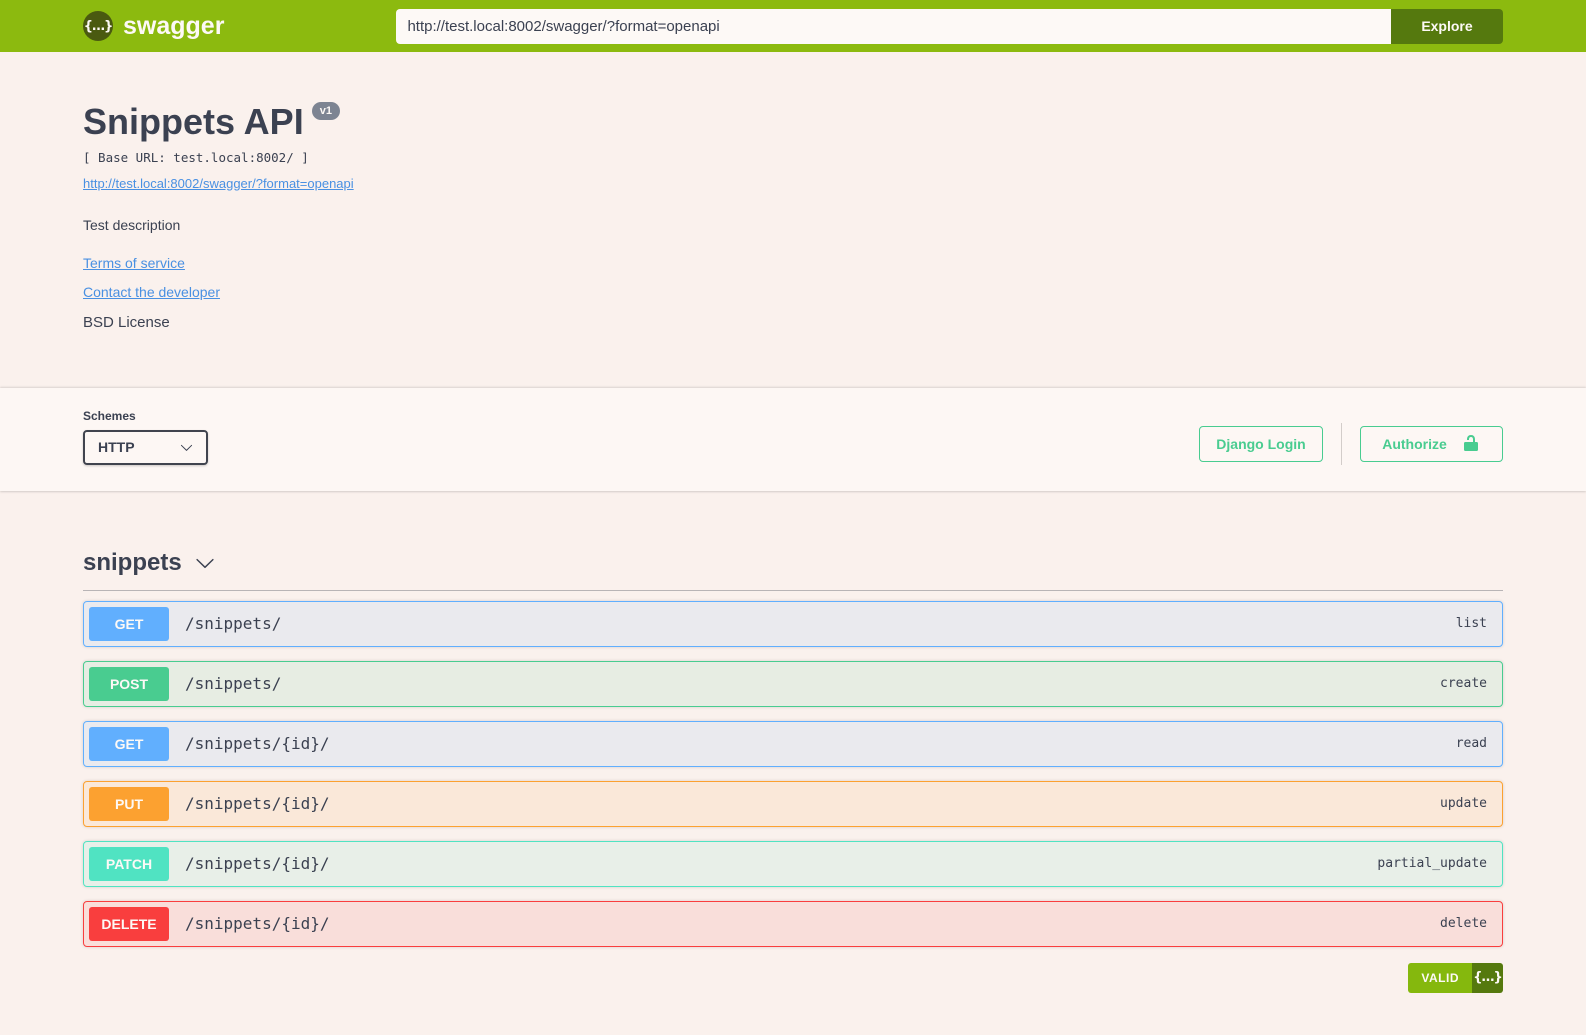  What do you see at coordinates (132, 562) in the screenshot?
I see `tag-name: snippets` at bounding box center [132, 562].